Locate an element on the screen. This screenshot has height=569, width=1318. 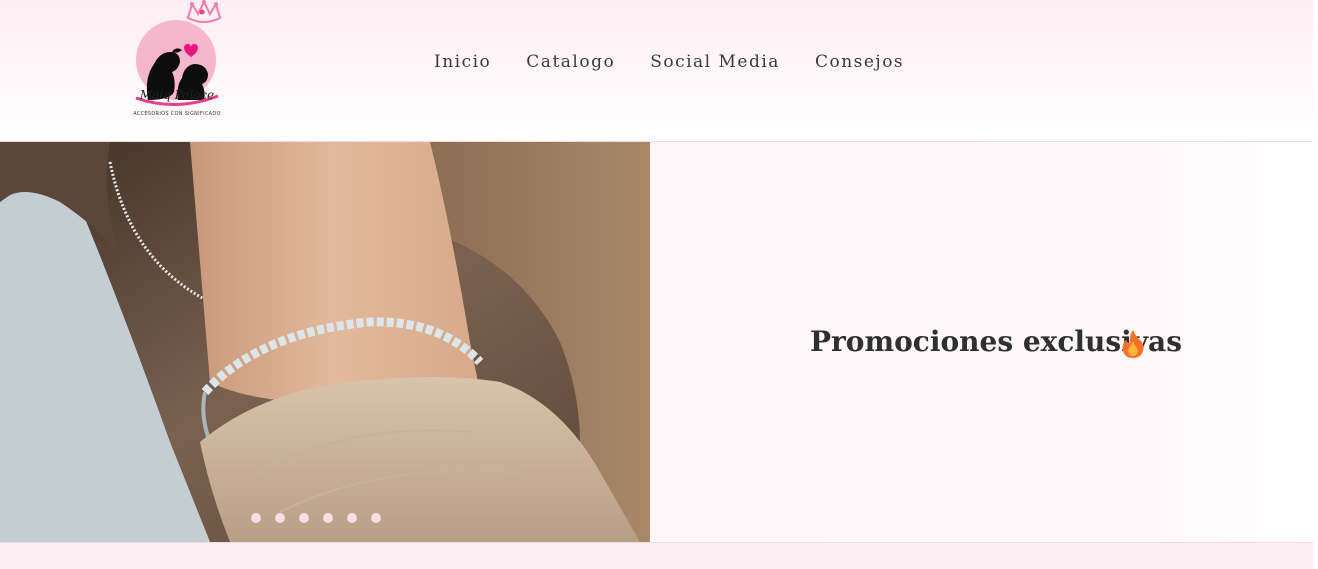
fire-icon is located at coordinates (1133, 344).